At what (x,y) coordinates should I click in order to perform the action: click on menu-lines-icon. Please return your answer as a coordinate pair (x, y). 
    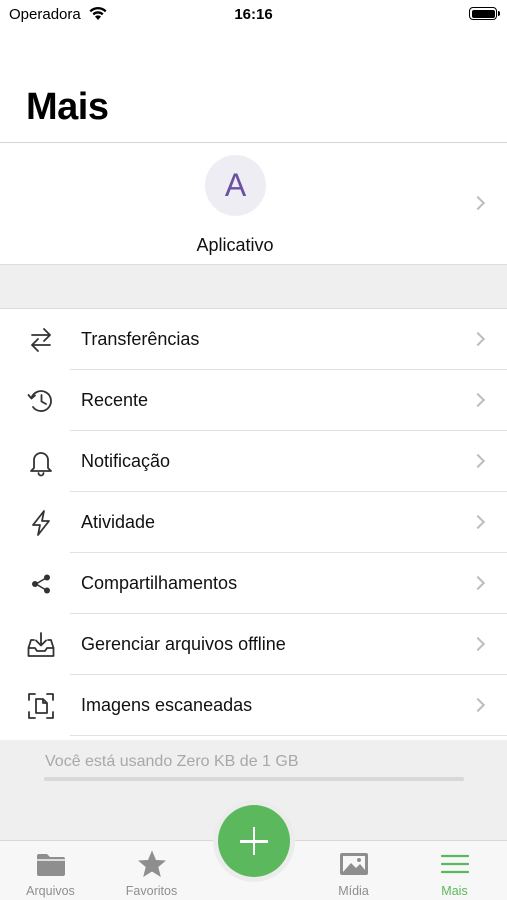
    Looking at the image, I should click on (455, 864).